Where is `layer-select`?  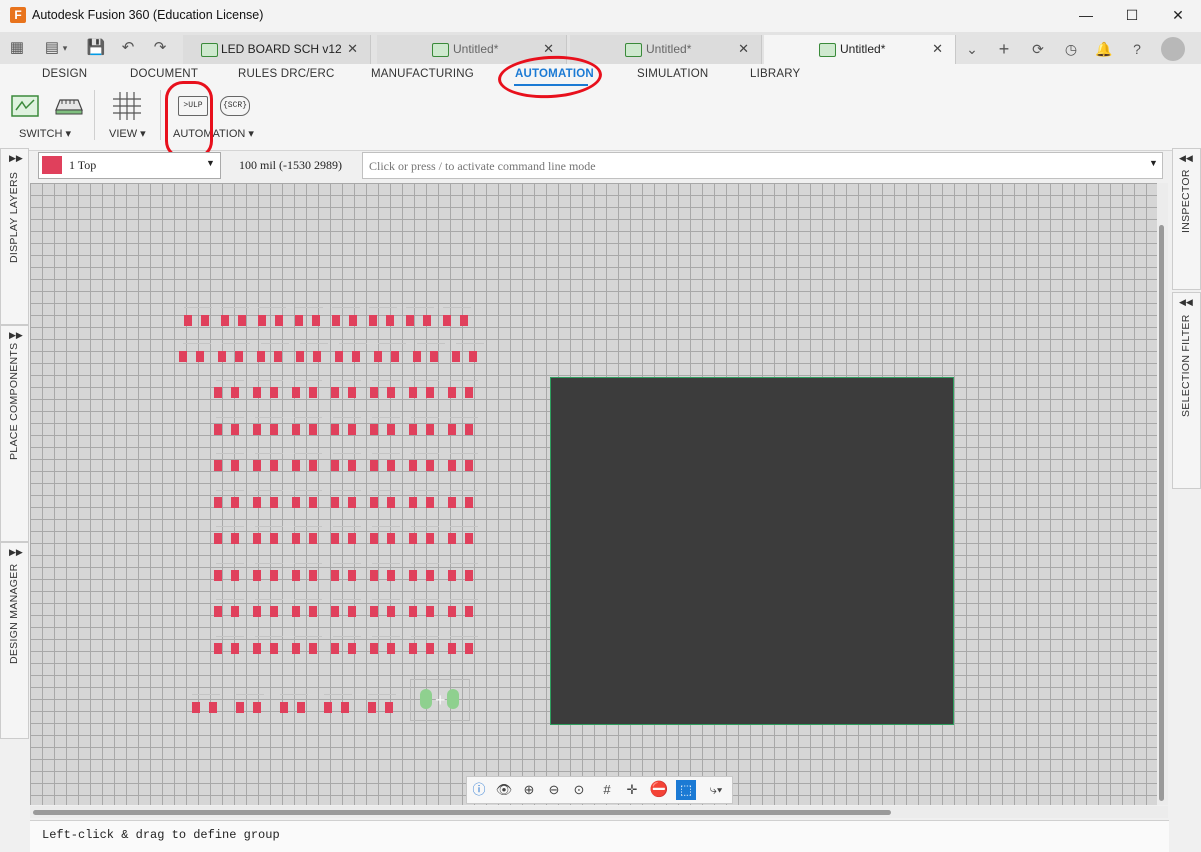
layer-select is located at coordinates (129, 165).